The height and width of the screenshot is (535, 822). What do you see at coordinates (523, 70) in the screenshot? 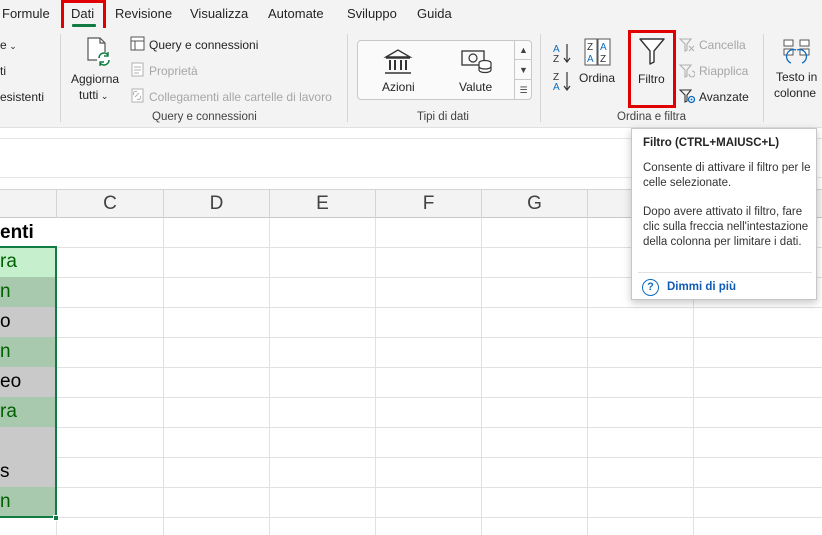
I see `gallery-down-icon: ▼` at bounding box center [523, 70].